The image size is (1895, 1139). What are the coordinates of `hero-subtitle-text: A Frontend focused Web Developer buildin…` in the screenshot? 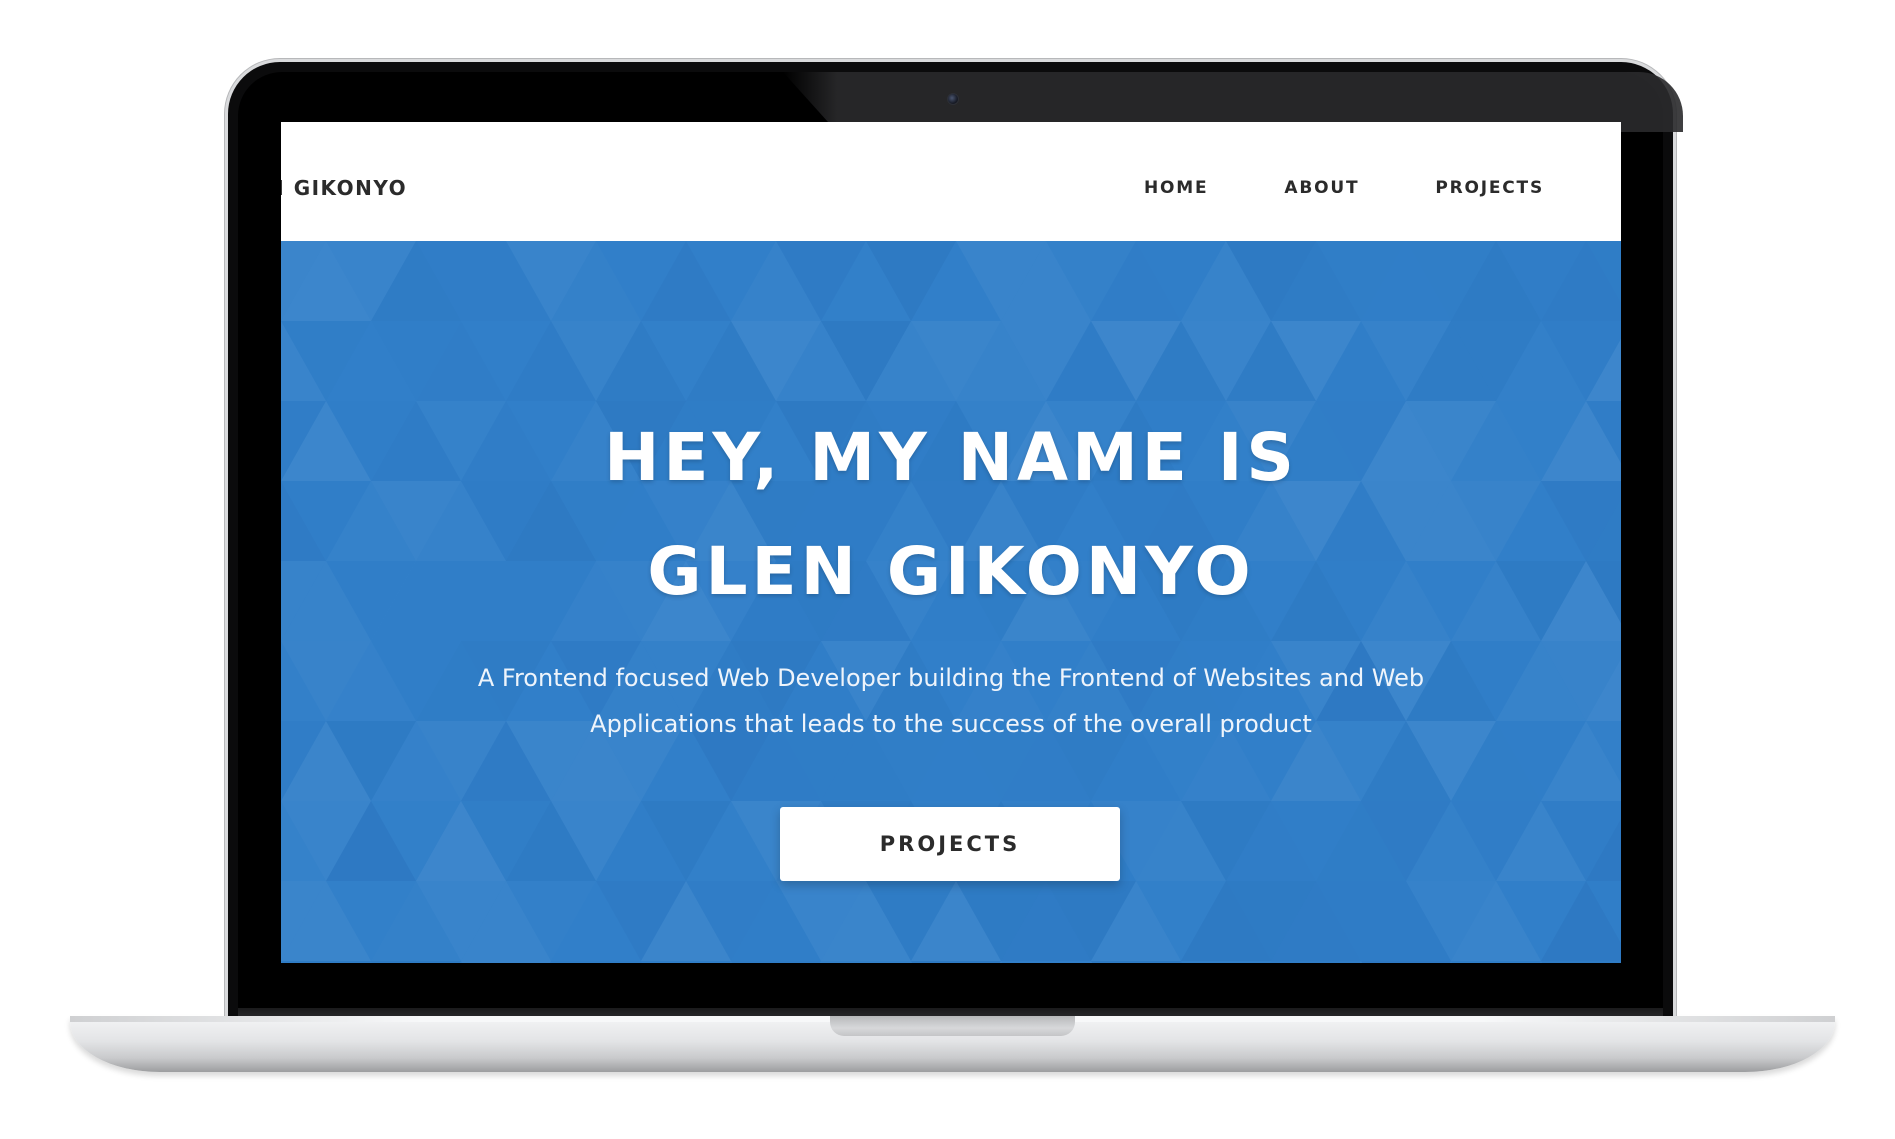 It's located at (951, 701).